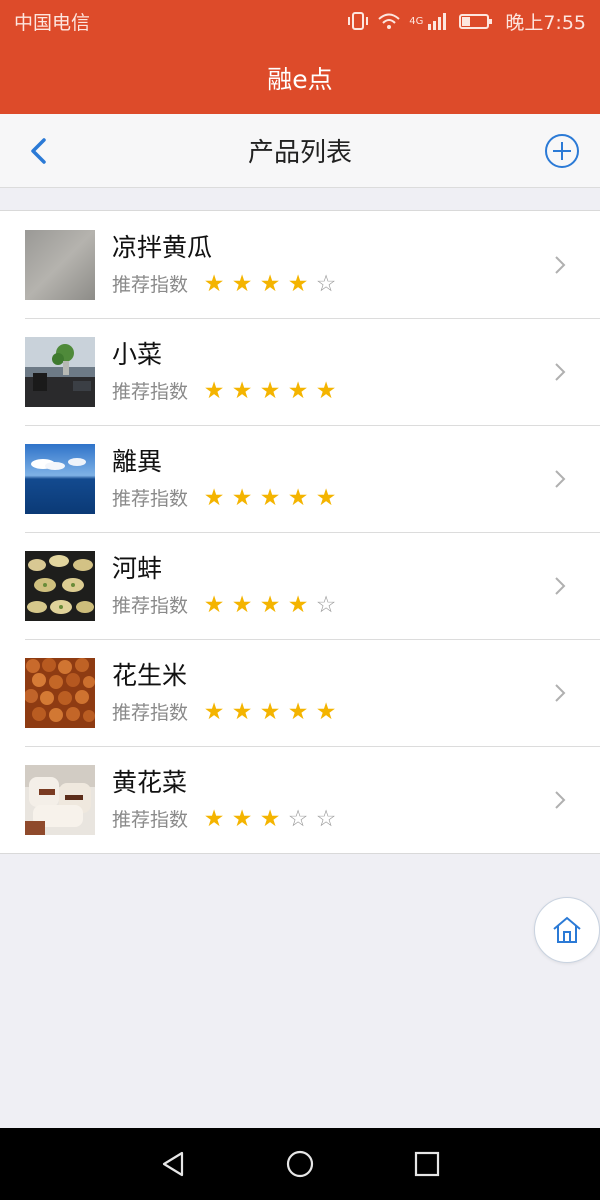 The width and height of the screenshot is (600, 1200). Describe the element at coordinates (389, 21) in the screenshot. I see `wifi-icon` at that location.